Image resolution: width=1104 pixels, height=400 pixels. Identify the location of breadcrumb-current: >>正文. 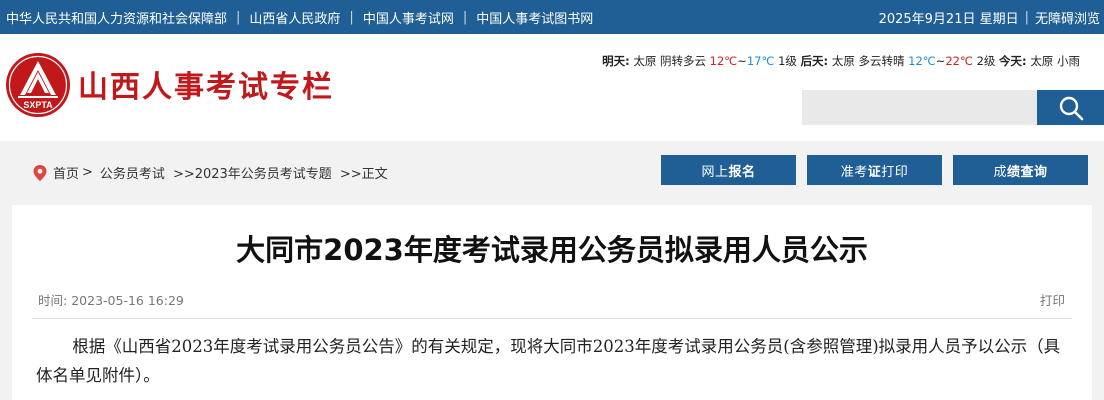
(363, 174).